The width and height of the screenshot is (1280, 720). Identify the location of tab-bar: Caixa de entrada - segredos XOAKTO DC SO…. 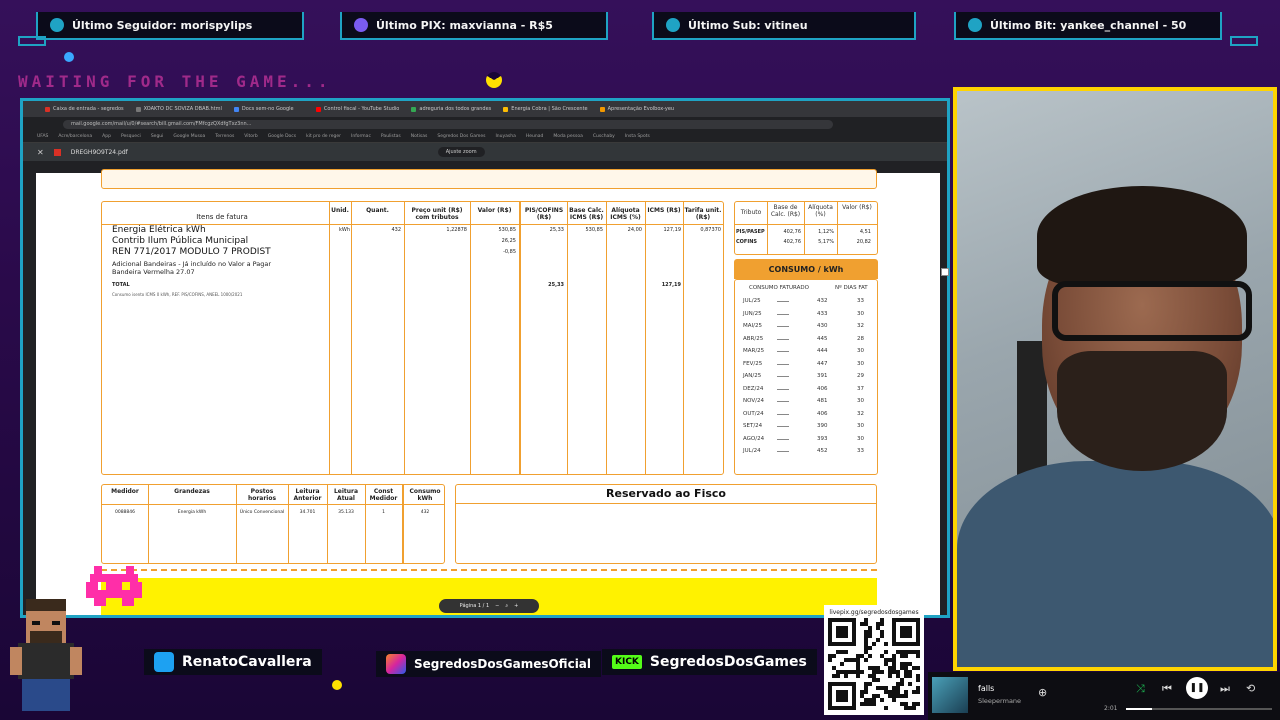
(485, 109).